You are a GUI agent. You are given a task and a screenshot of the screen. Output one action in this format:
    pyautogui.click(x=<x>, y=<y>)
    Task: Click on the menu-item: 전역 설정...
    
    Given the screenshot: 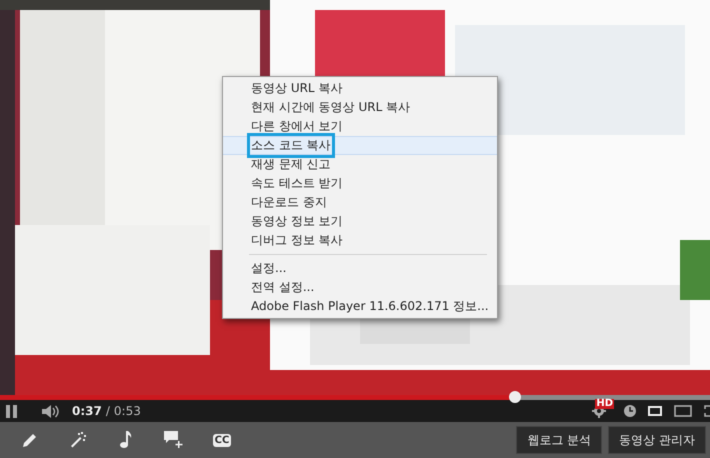 What is the action you would take?
    pyautogui.click(x=360, y=287)
    